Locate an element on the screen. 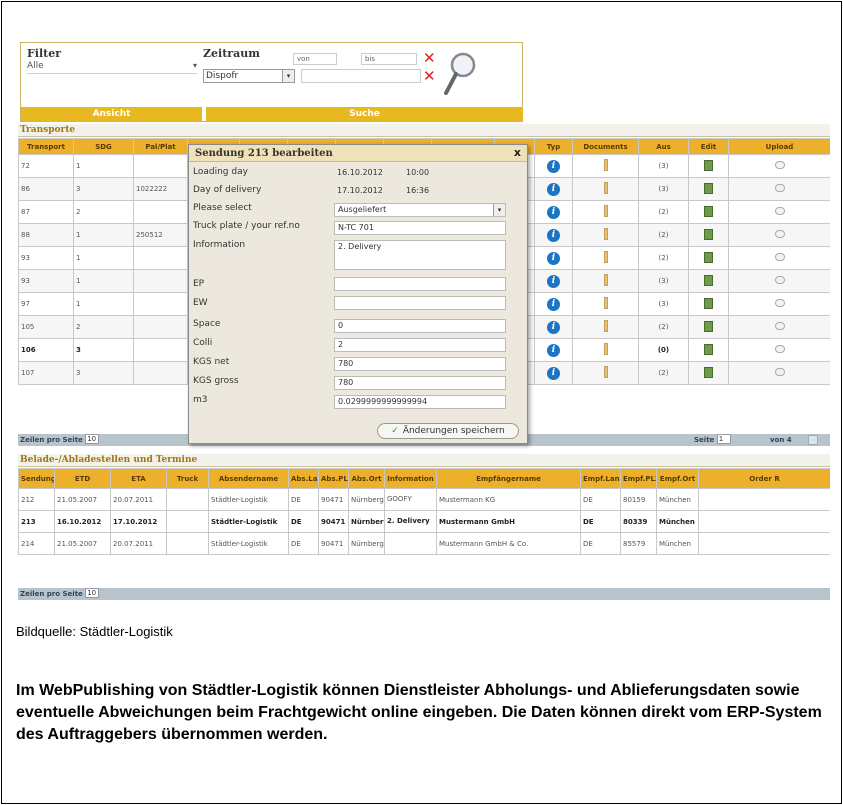  column-header: Information is located at coordinates (410, 478).